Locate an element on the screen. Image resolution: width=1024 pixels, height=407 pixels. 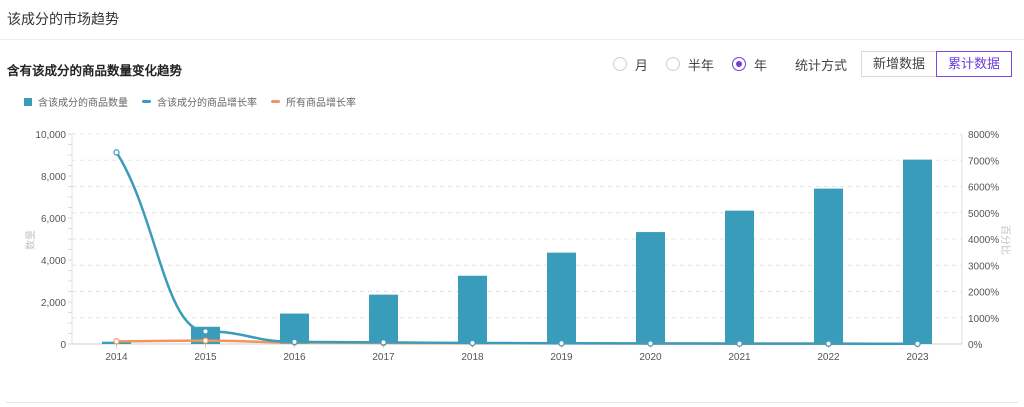
x-tick-label: 2019 is located at coordinates (561, 357).